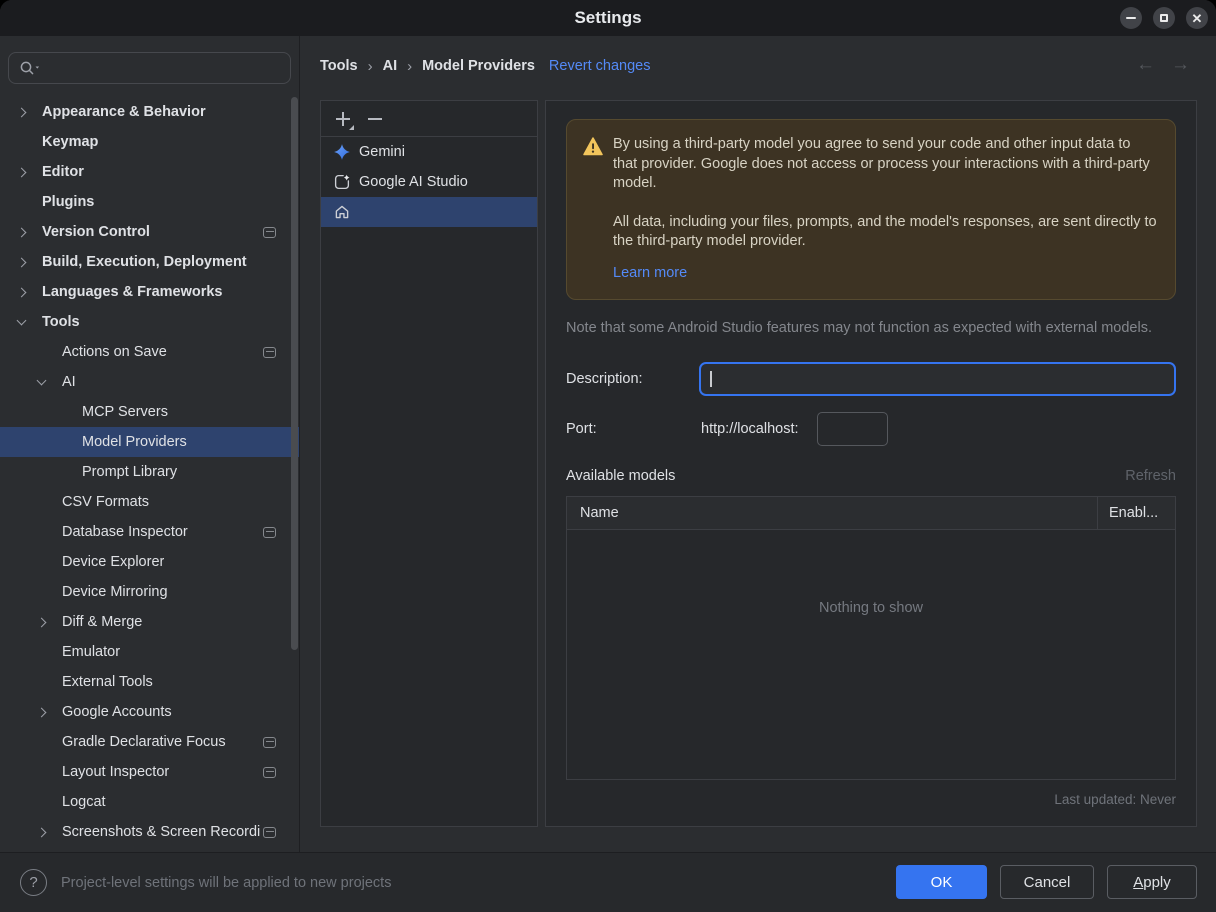  I want to click on sidebar-item-external-tools: External Tools, so click(149, 682).